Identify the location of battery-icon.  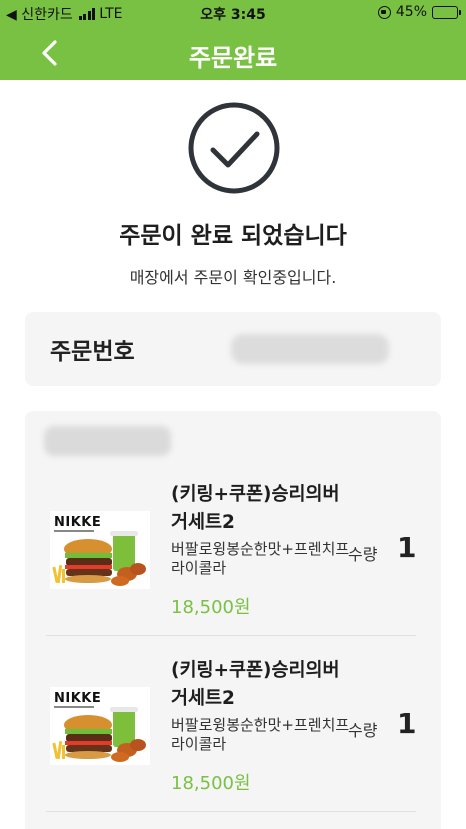
(446, 12).